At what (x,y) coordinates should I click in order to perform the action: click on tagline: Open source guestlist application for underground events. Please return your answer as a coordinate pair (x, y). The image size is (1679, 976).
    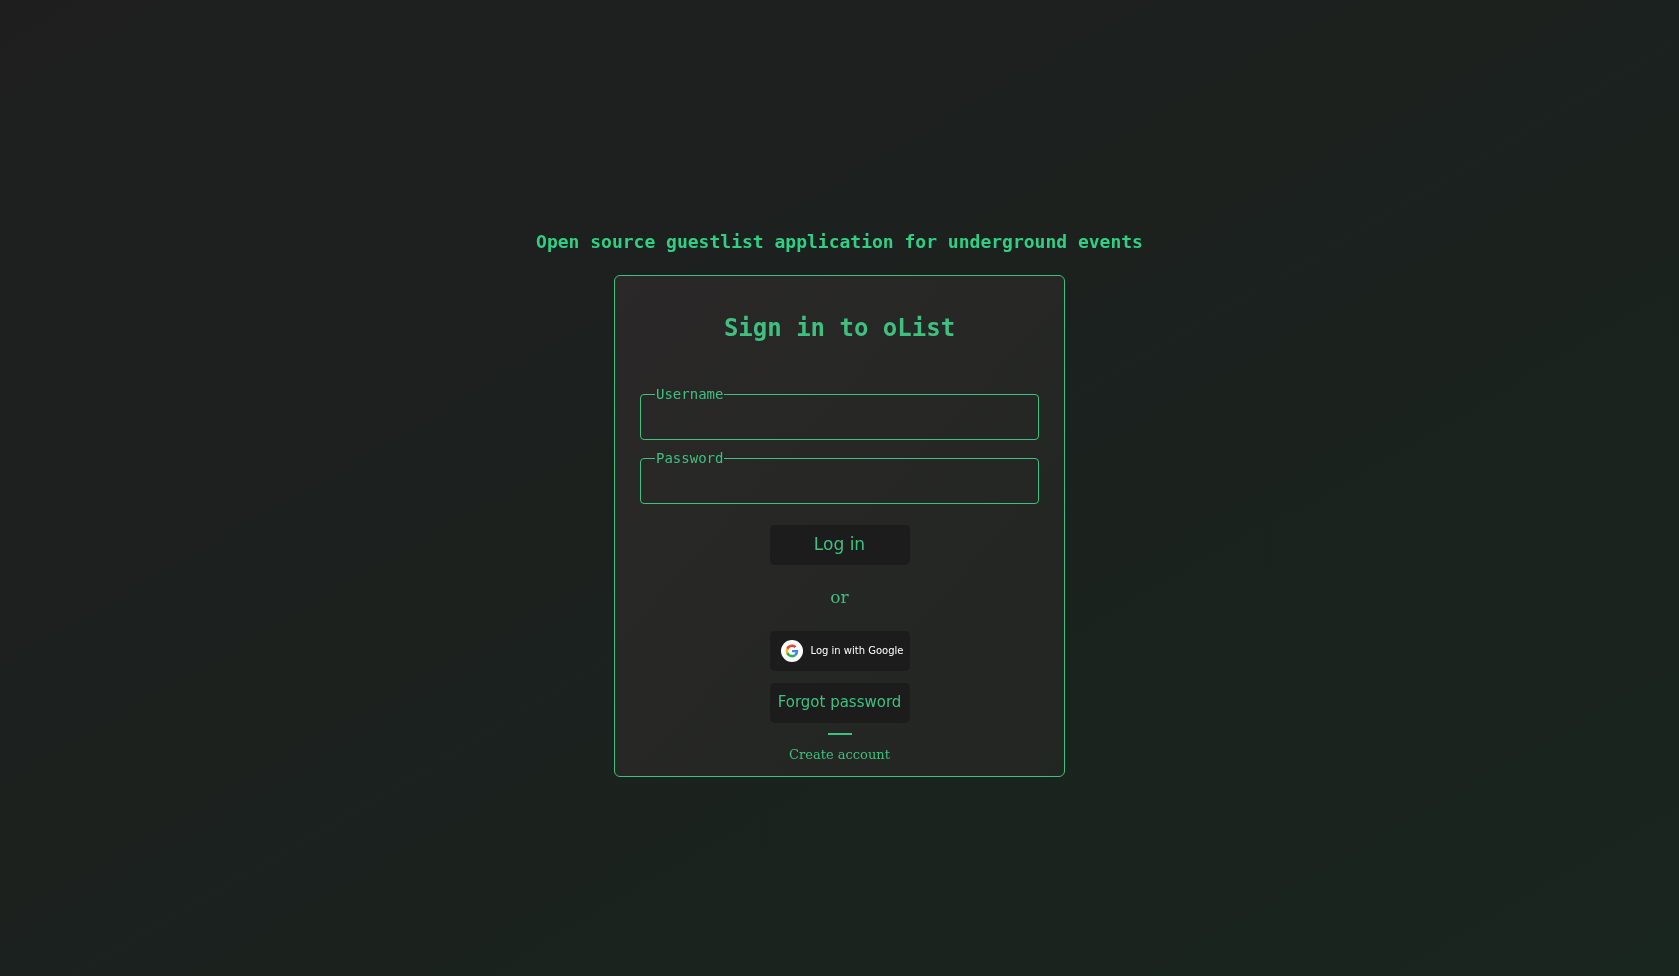
    Looking at the image, I should click on (839, 242).